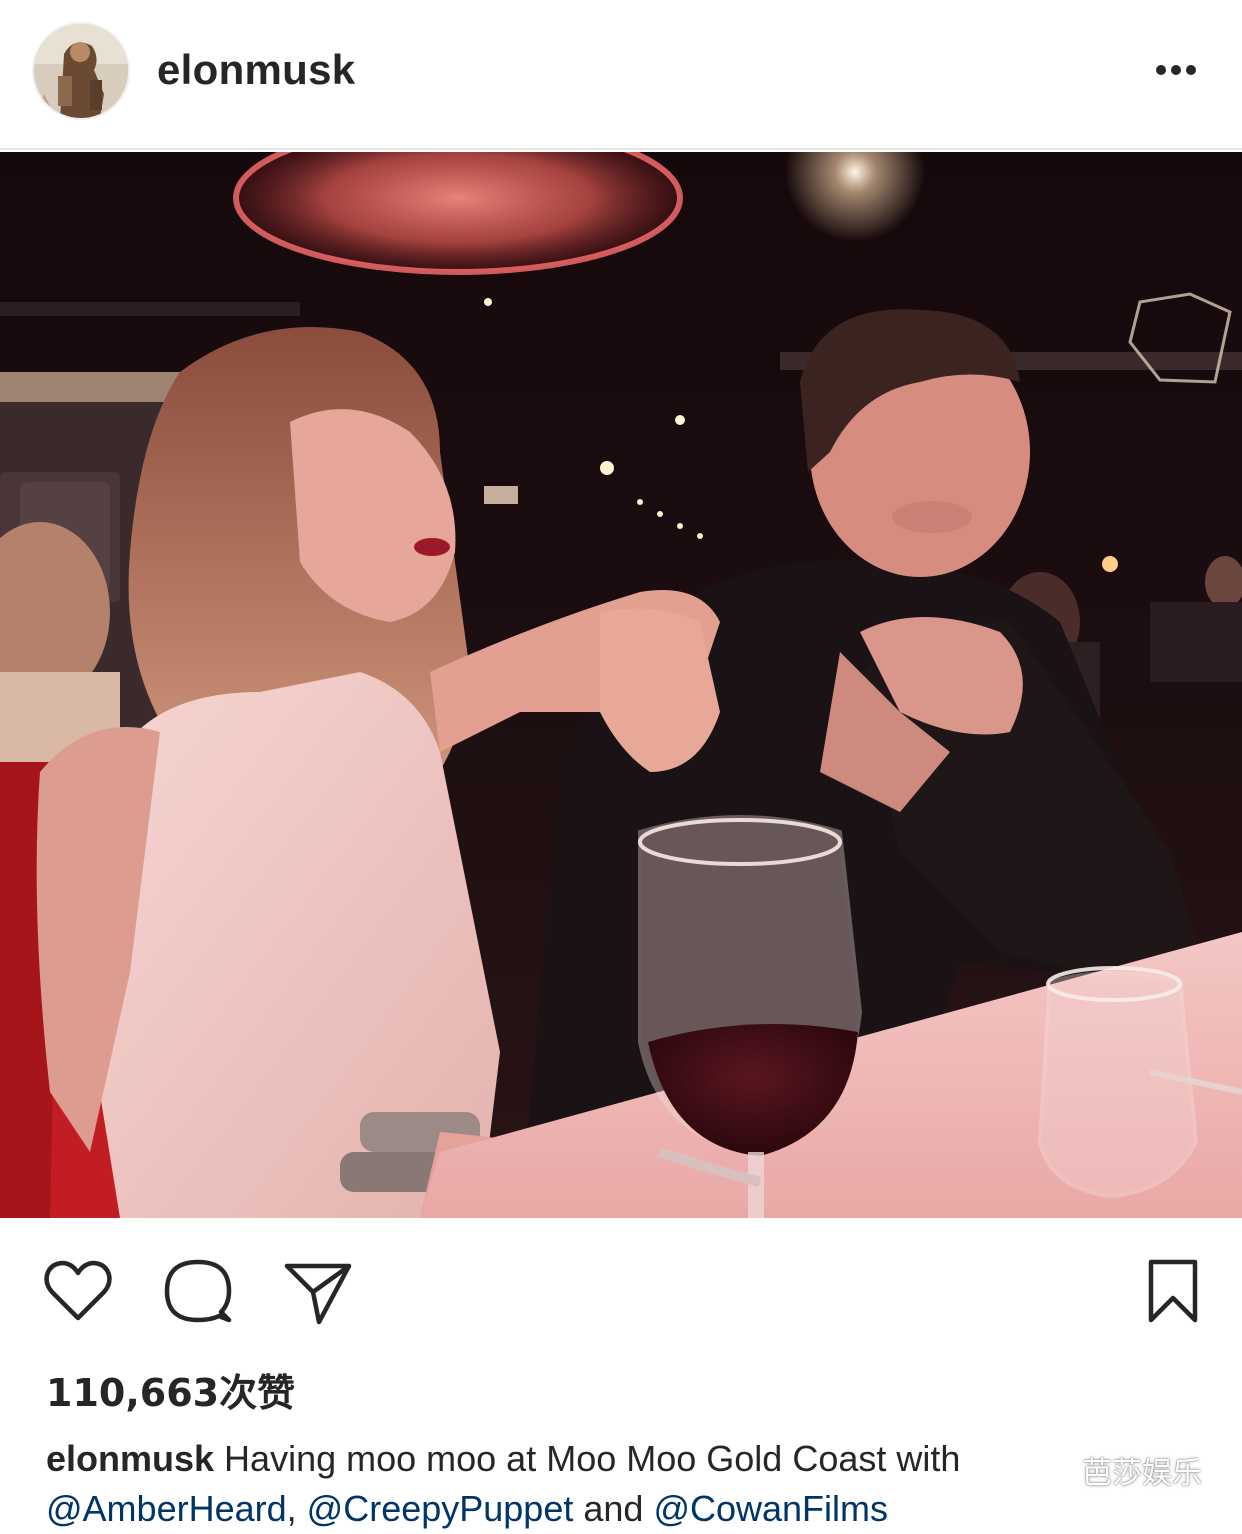 The image size is (1242, 1534). I want to click on post-header: elonmusk, so click(621, 75).